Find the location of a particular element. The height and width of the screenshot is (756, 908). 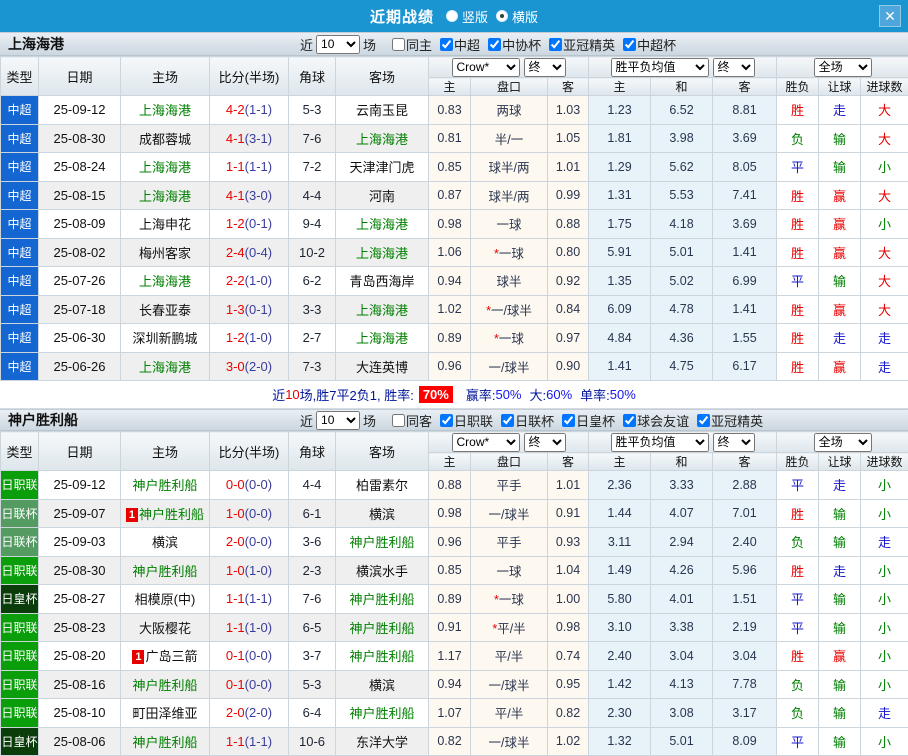

home-team: 上海申花 is located at coordinates (165, 224).